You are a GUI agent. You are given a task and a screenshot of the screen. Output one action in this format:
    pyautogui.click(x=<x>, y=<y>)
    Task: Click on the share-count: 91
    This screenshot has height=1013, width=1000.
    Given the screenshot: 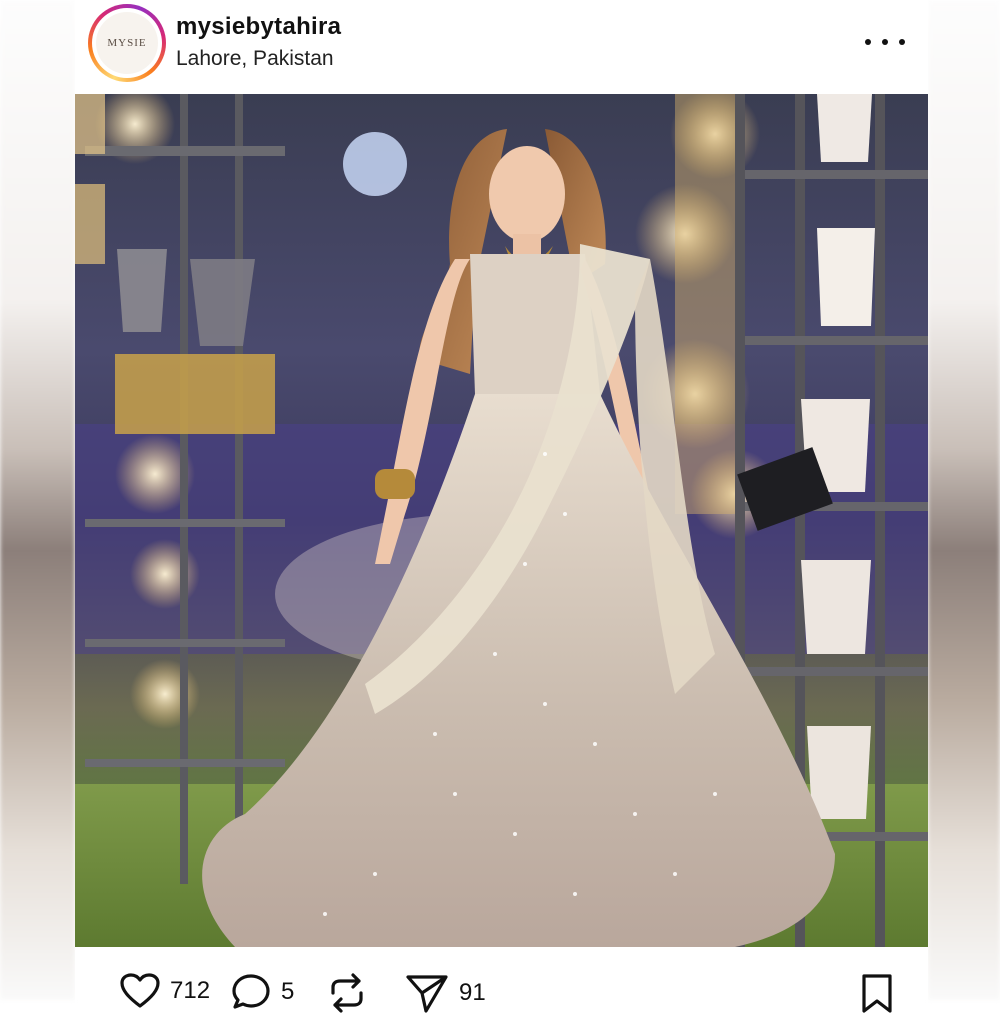 What is the action you would take?
    pyautogui.click(x=472, y=992)
    